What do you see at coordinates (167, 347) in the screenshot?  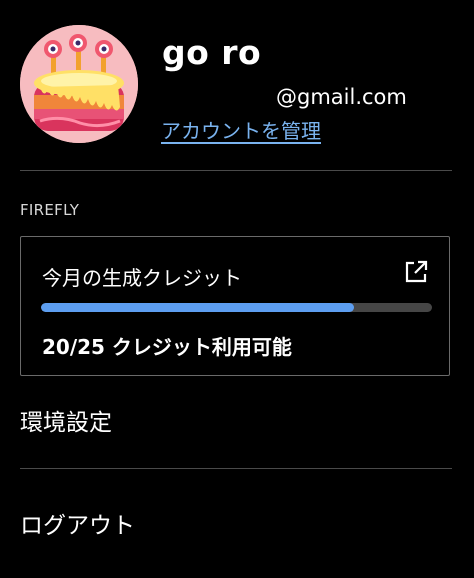 I see `credits-available-text: 20/25 クレジット利用可能` at bounding box center [167, 347].